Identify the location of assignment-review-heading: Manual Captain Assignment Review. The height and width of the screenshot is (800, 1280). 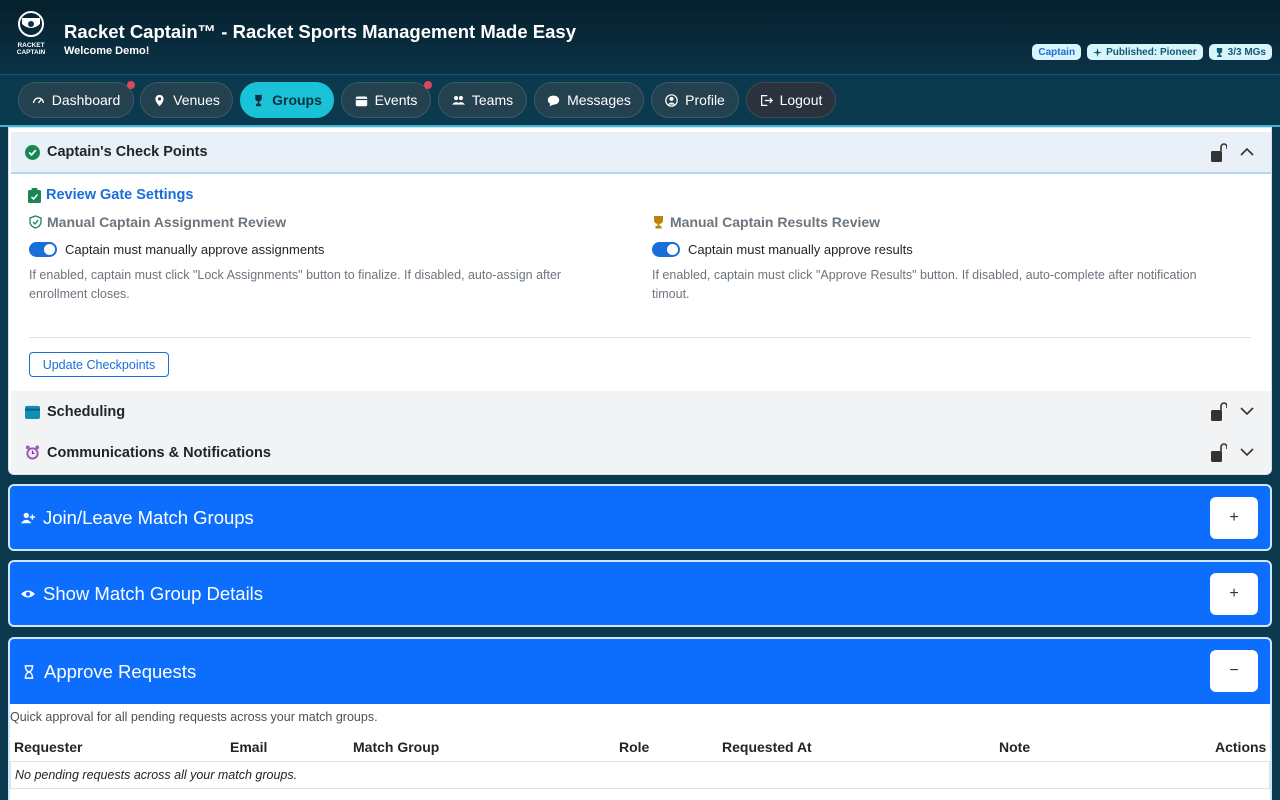
(319, 222).